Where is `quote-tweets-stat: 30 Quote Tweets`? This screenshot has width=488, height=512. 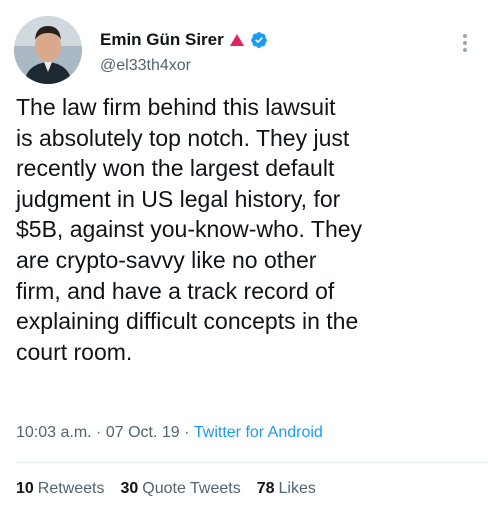
quote-tweets-stat: 30 Quote Tweets is located at coordinates (181, 489).